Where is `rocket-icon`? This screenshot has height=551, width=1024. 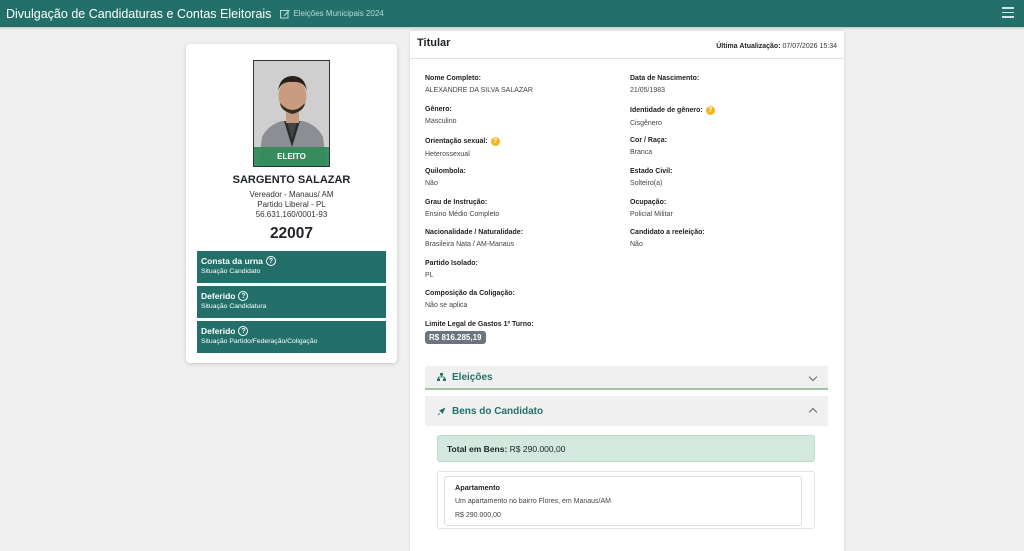 rocket-icon is located at coordinates (441, 411).